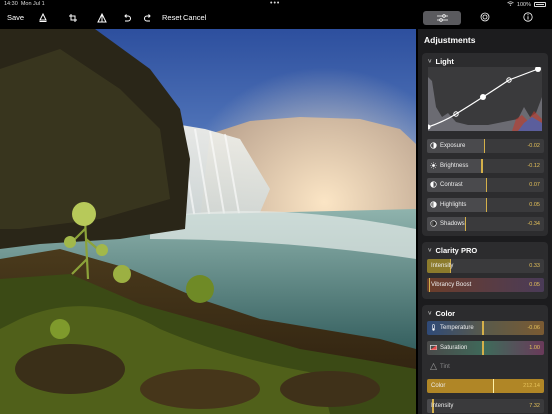 This screenshot has width=552, height=414. I want to click on vibrancy-boost-value: 0.05, so click(534, 284).